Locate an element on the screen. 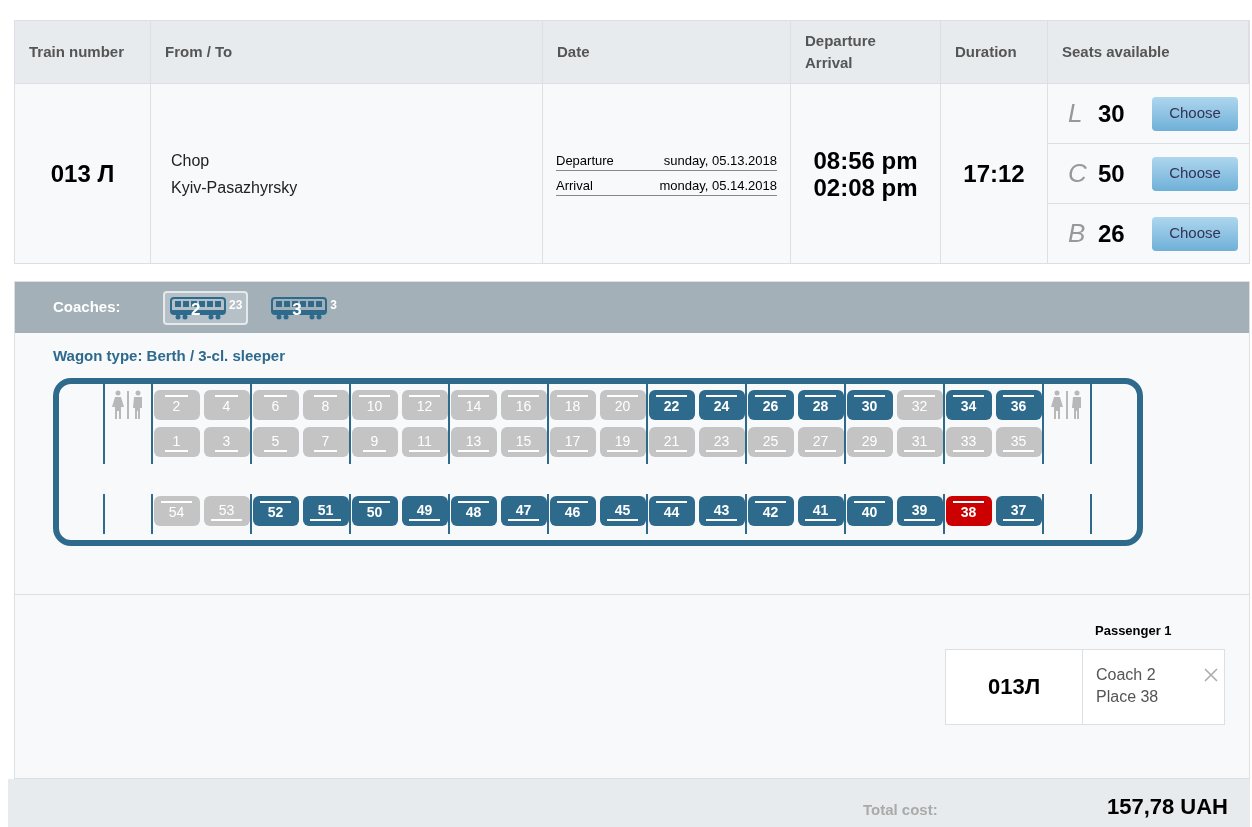 The image size is (1252, 827). seat-count: 26 is located at coordinates (1112, 233).